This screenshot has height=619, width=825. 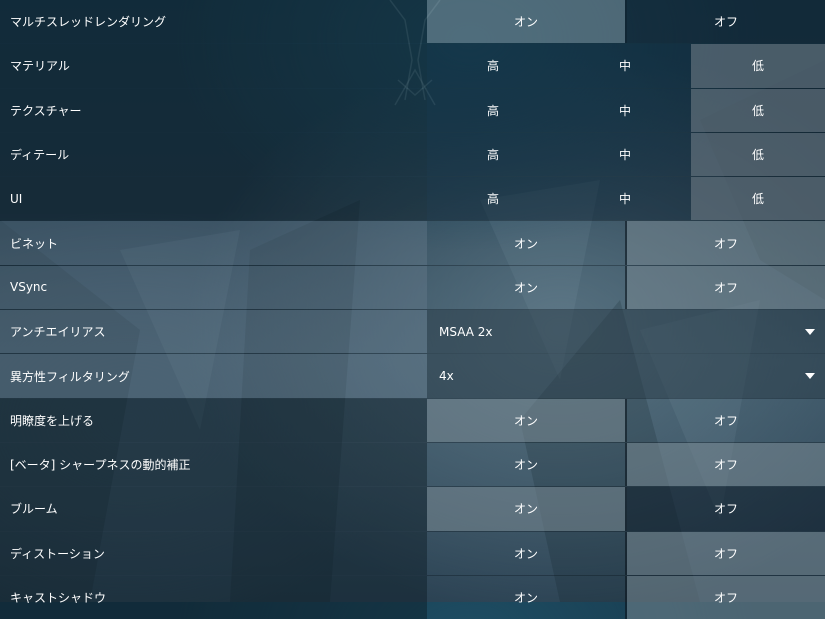 I want to click on setting-row-castshadow: キャストシャドウ オン オフ, so click(x=412, y=596).